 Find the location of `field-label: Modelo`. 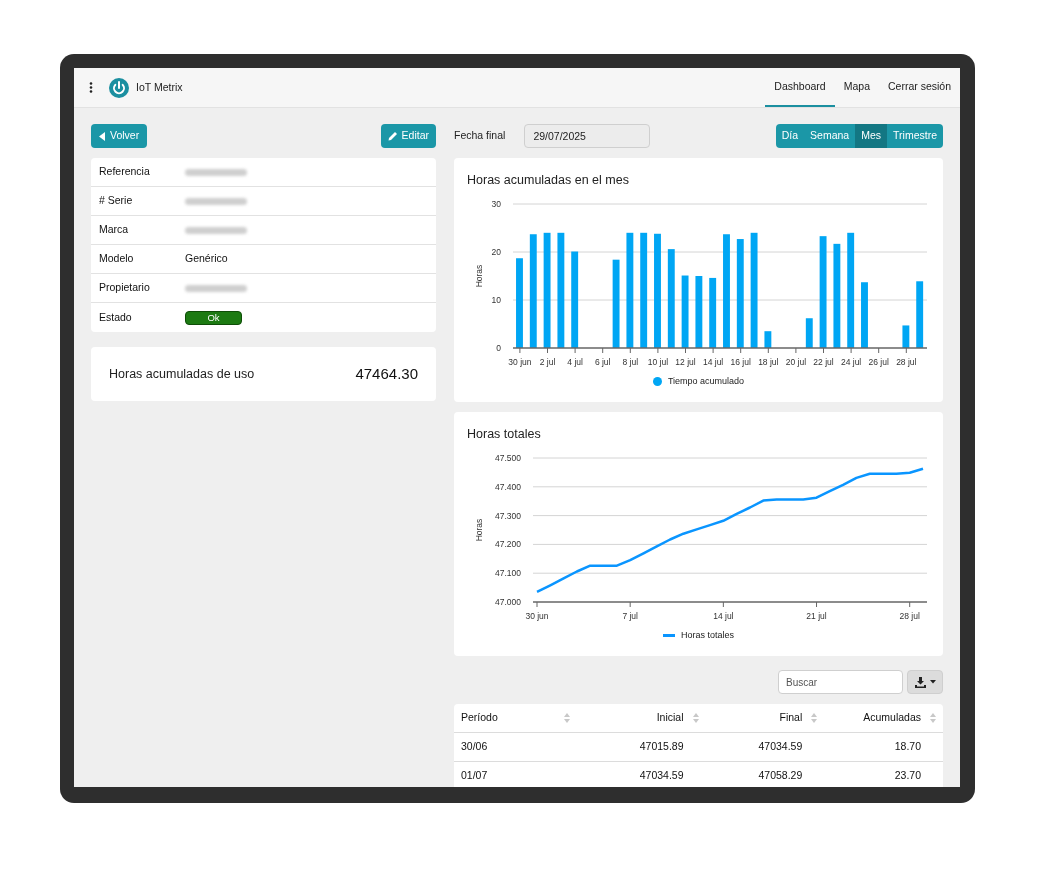

field-label: Modelo is located at coordinates (117, 259).